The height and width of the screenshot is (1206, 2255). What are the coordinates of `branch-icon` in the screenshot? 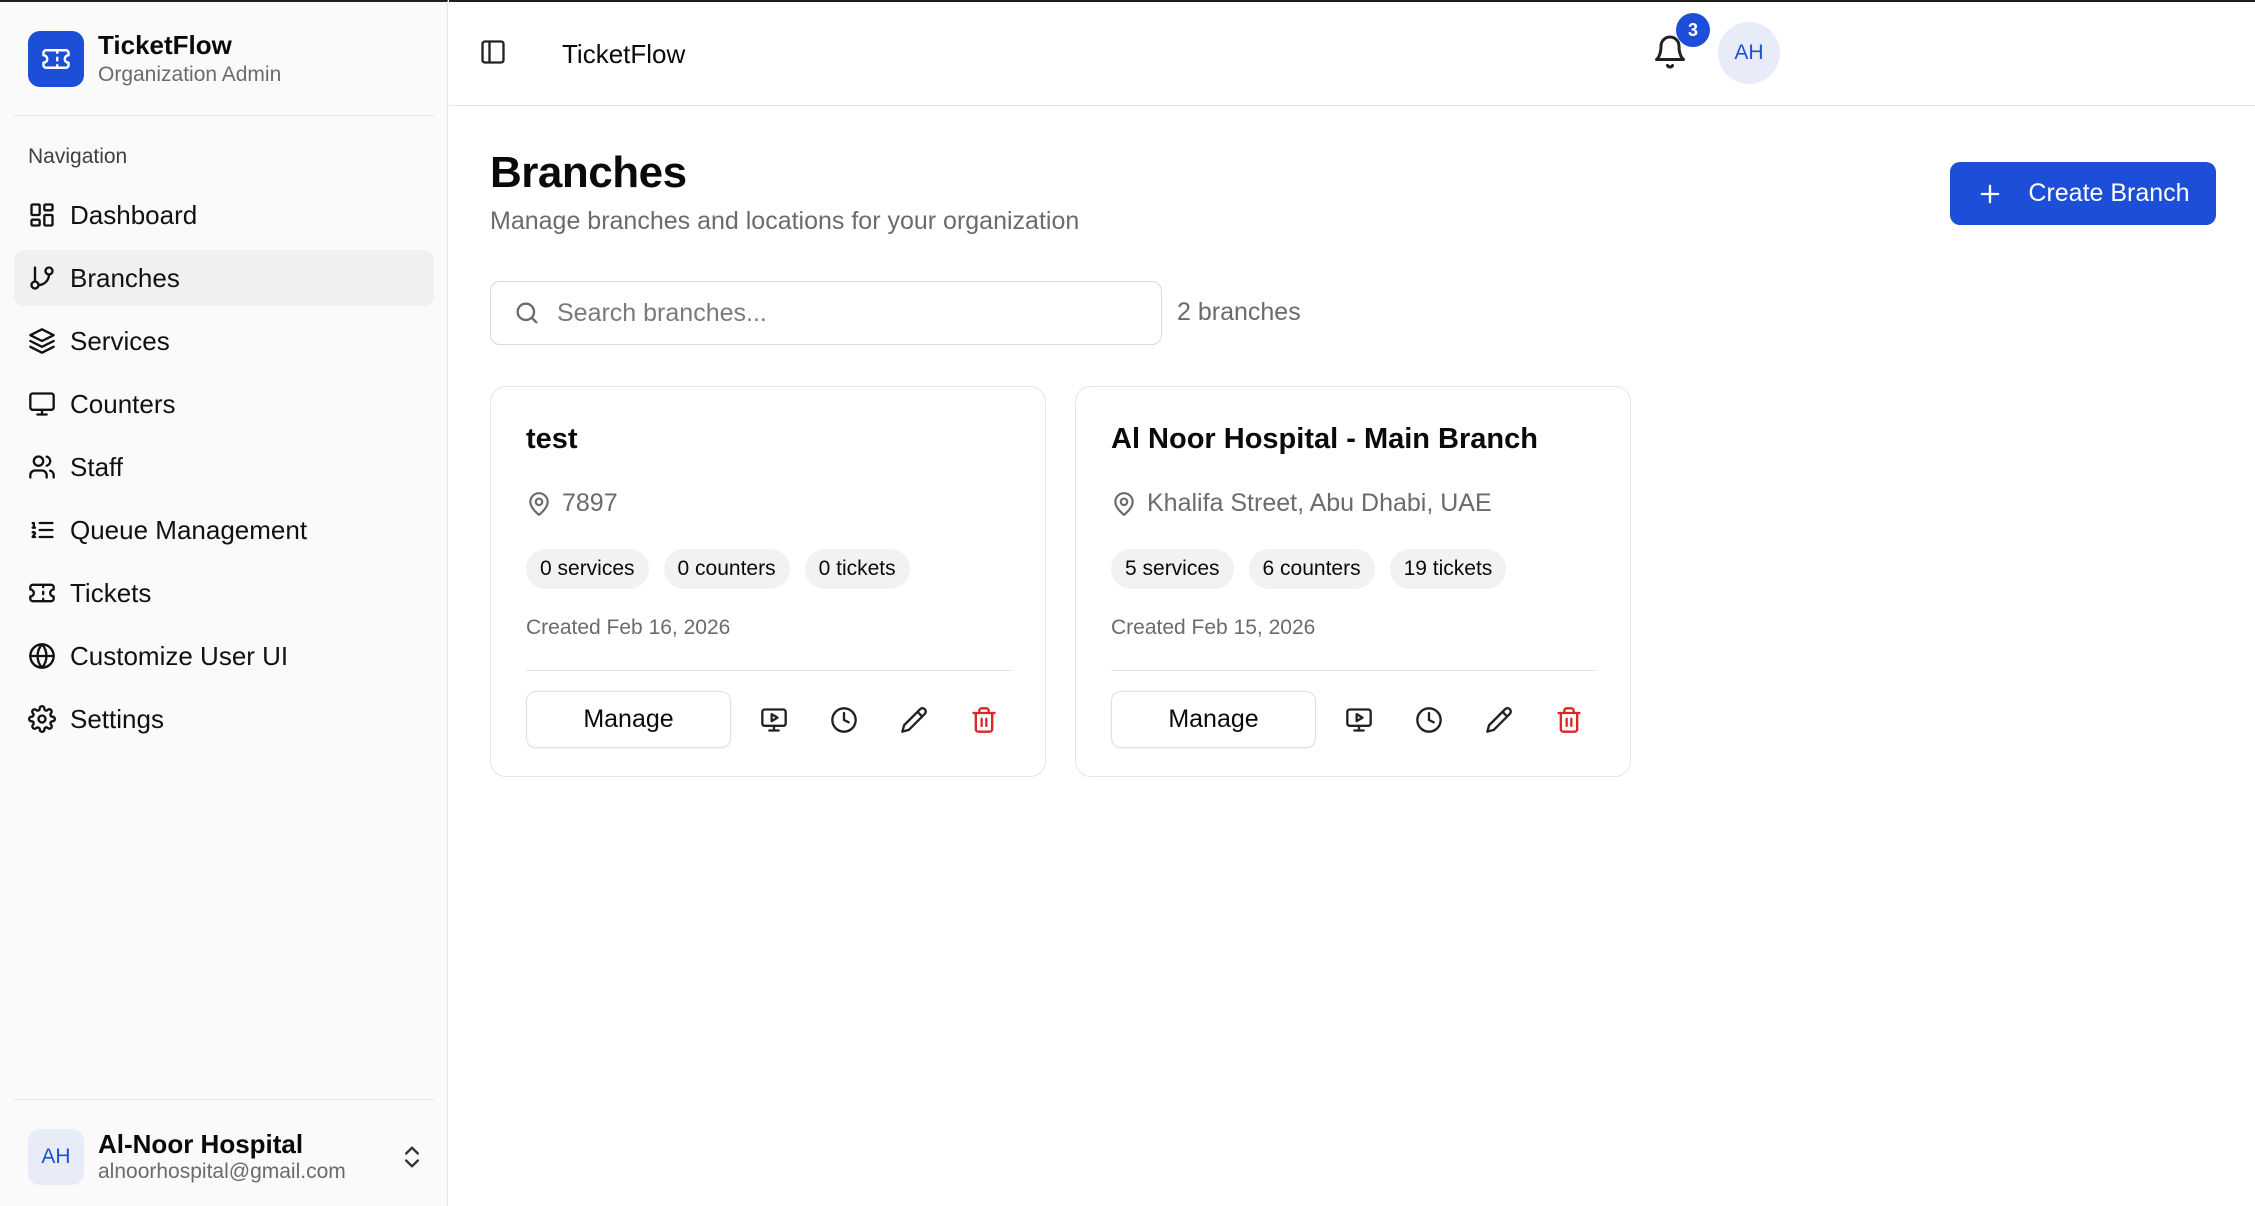 It's located at (42, 278).